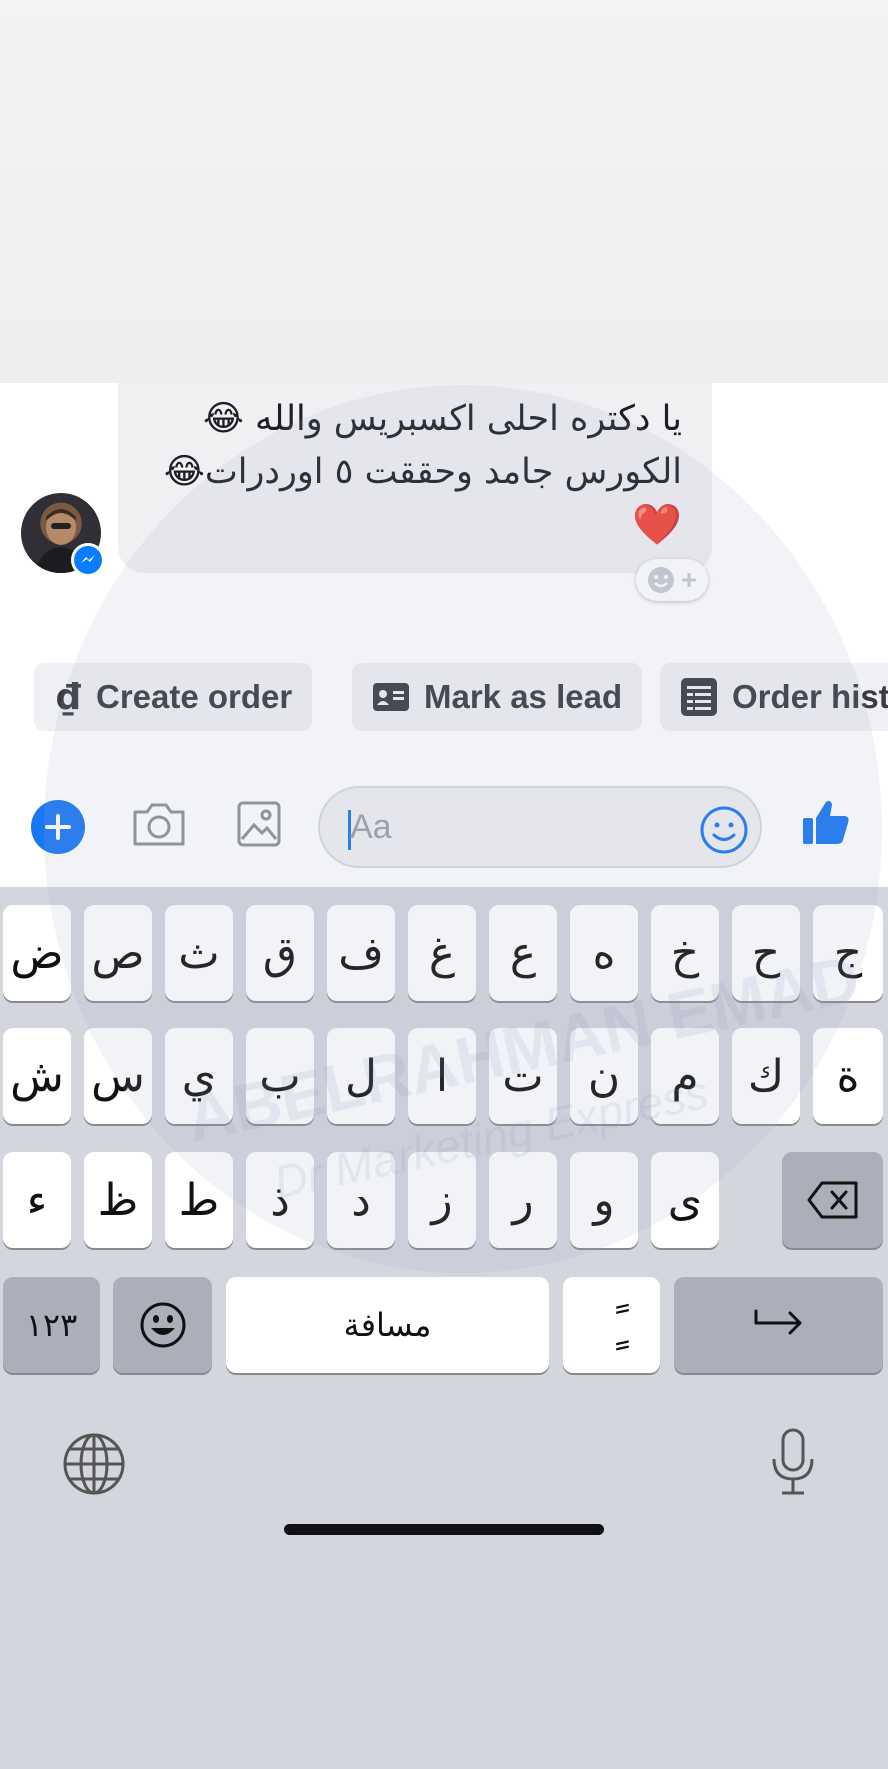 Image resolution: width=888 pixels, height=1769 pixels. Describe the element at coordinates (280, 1076) in the screenshot. I see `key: ب` at that location.